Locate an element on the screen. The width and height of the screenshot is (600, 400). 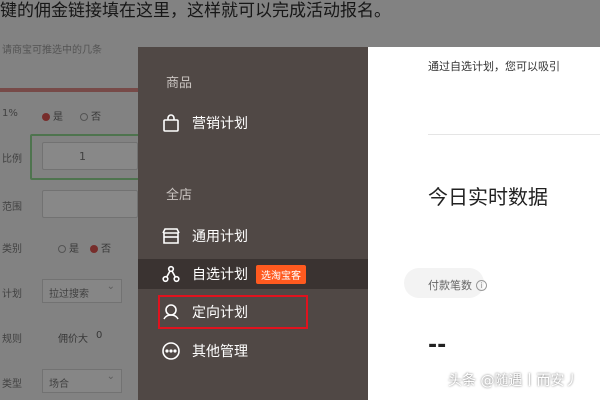
share-nodes-icon is located at coordinates (171, 274).